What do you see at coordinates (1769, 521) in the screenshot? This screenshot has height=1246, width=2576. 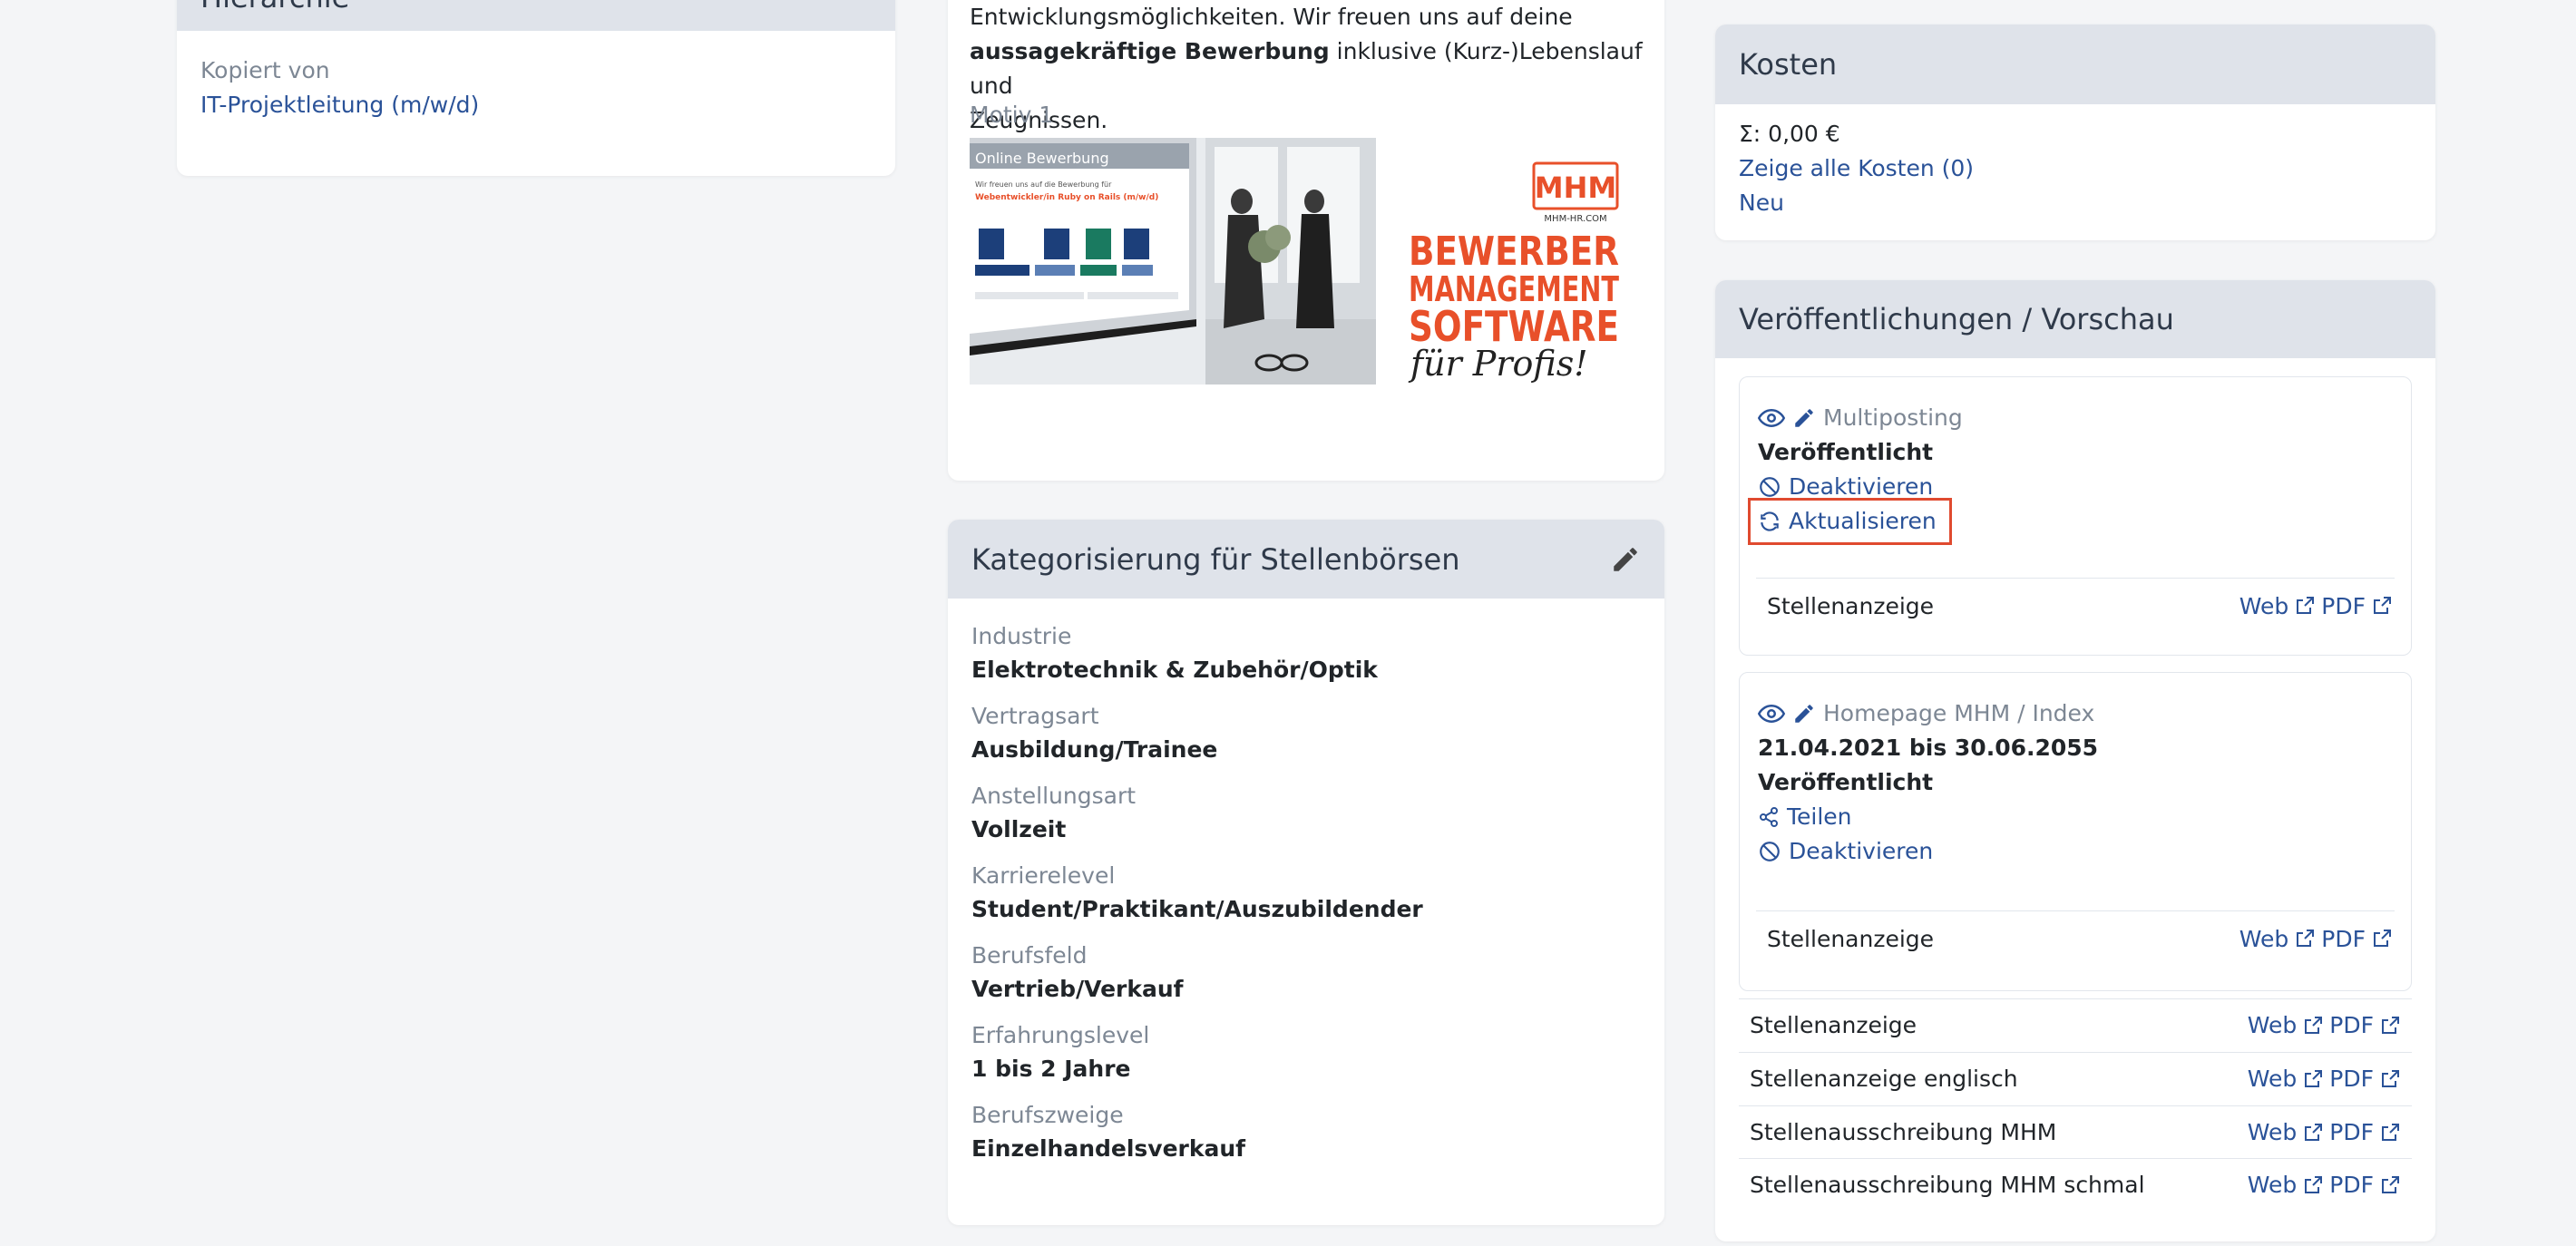 I see `refresh-icon` at bounding box center [1769, 521].